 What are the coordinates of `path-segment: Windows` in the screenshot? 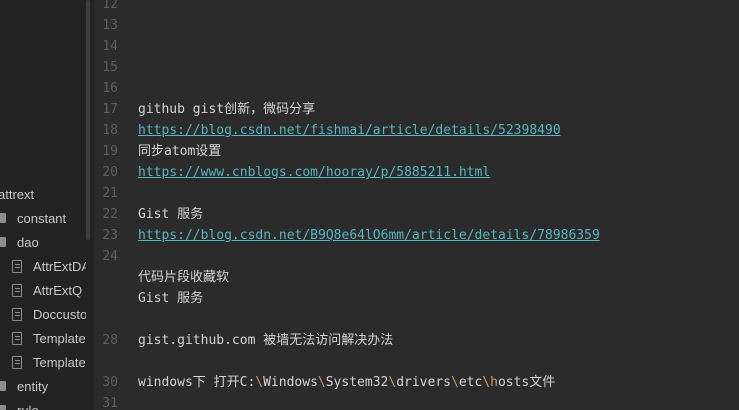 It's located at (290, 382).